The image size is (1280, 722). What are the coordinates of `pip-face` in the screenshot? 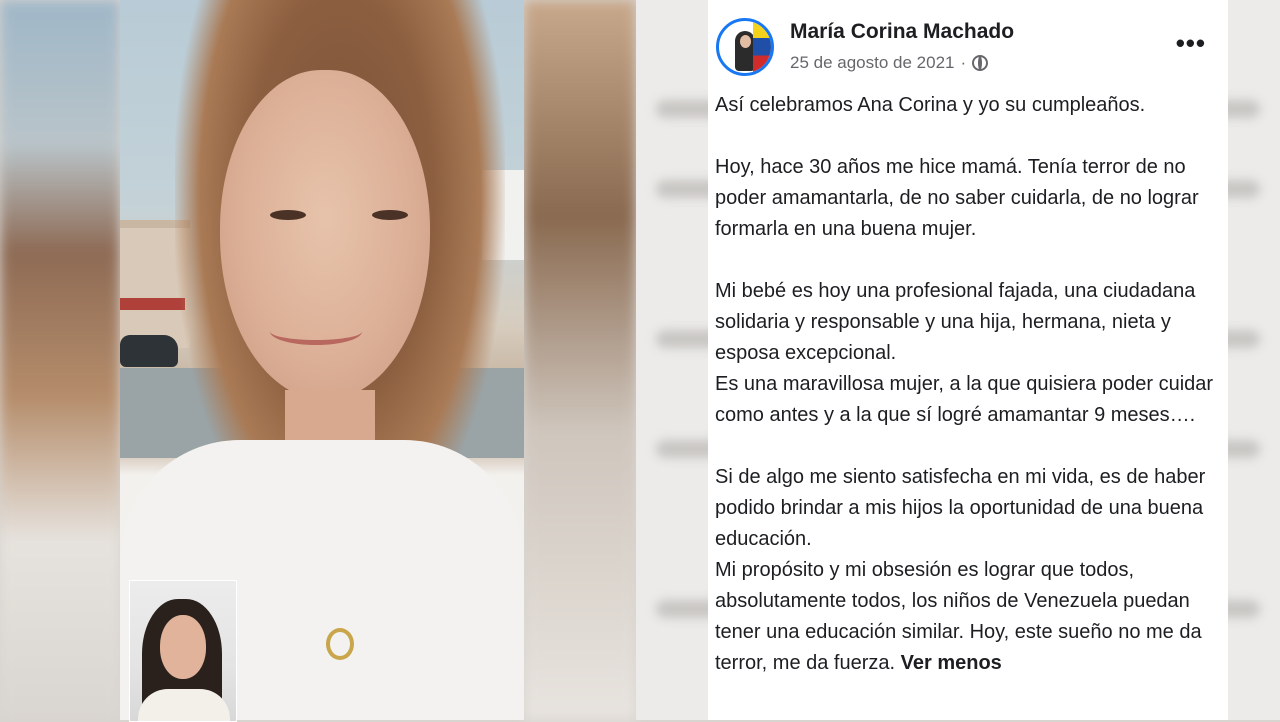 It's located at (183, 647).